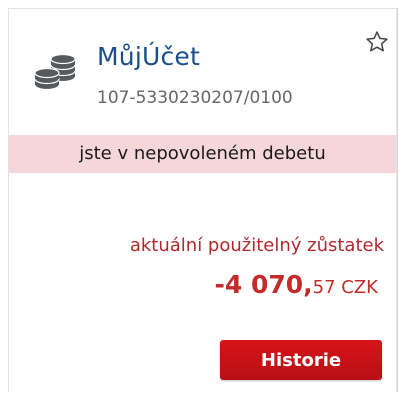 This screenshot has height=396, width=401. I want to click on balance-decimals: 57, so click(324, 287).